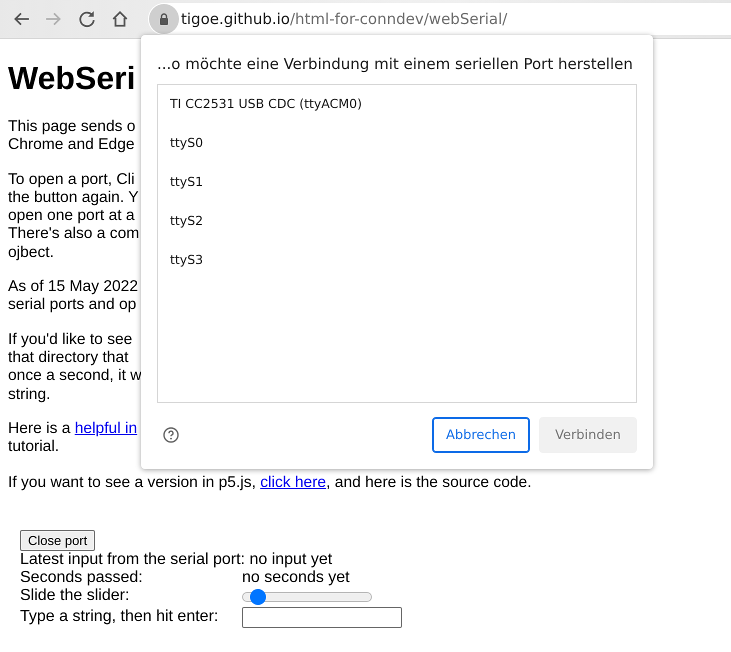 This screenshot has height=652, width=731. Describe the element at coordinates (429, 483) in the screenshot. I see `body-text: , and here is the source code.` at that location.